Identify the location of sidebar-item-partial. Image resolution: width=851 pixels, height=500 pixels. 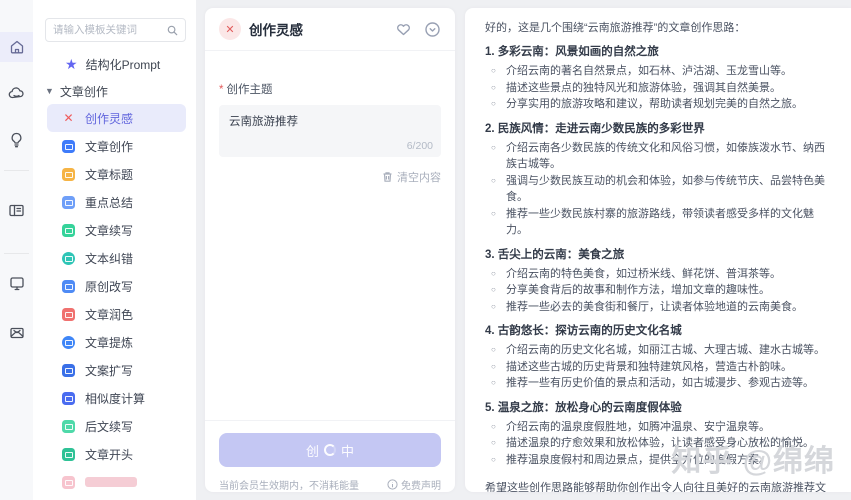
(116, 482).